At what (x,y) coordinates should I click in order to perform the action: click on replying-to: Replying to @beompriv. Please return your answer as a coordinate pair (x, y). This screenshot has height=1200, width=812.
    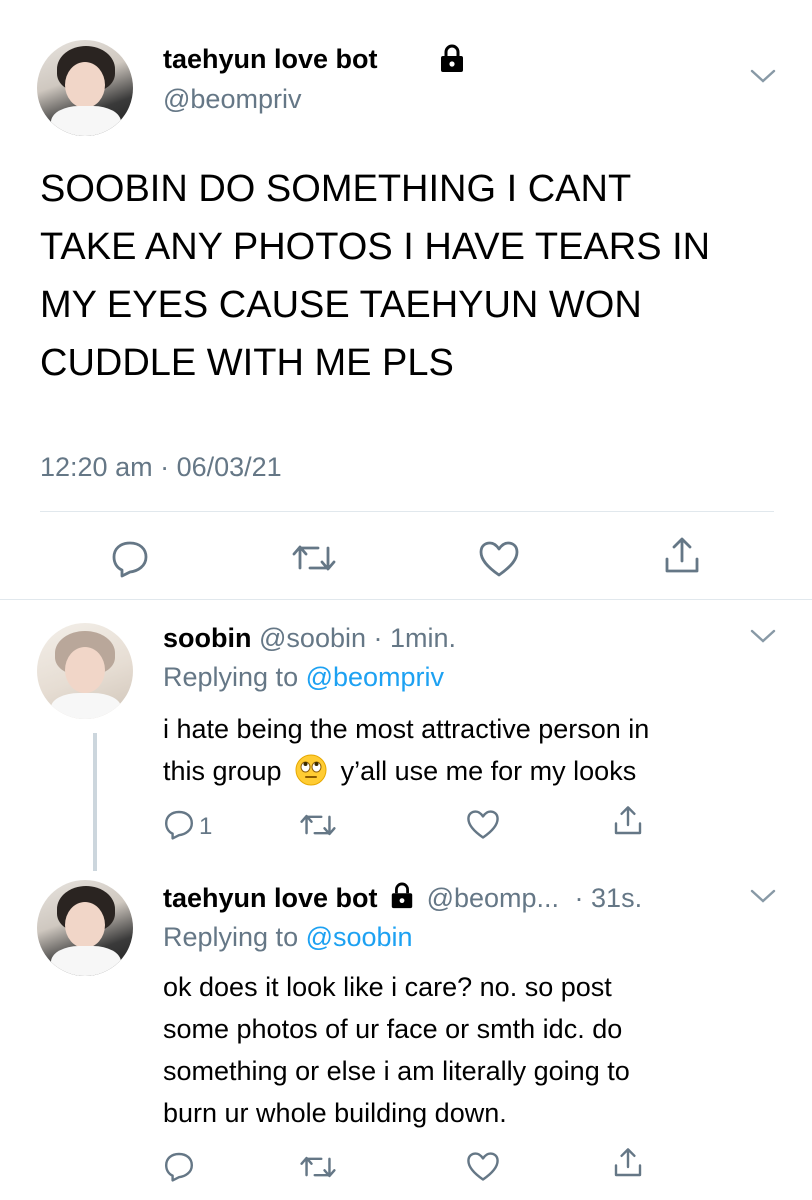
    Looking at the image, I should click on (303, 677).